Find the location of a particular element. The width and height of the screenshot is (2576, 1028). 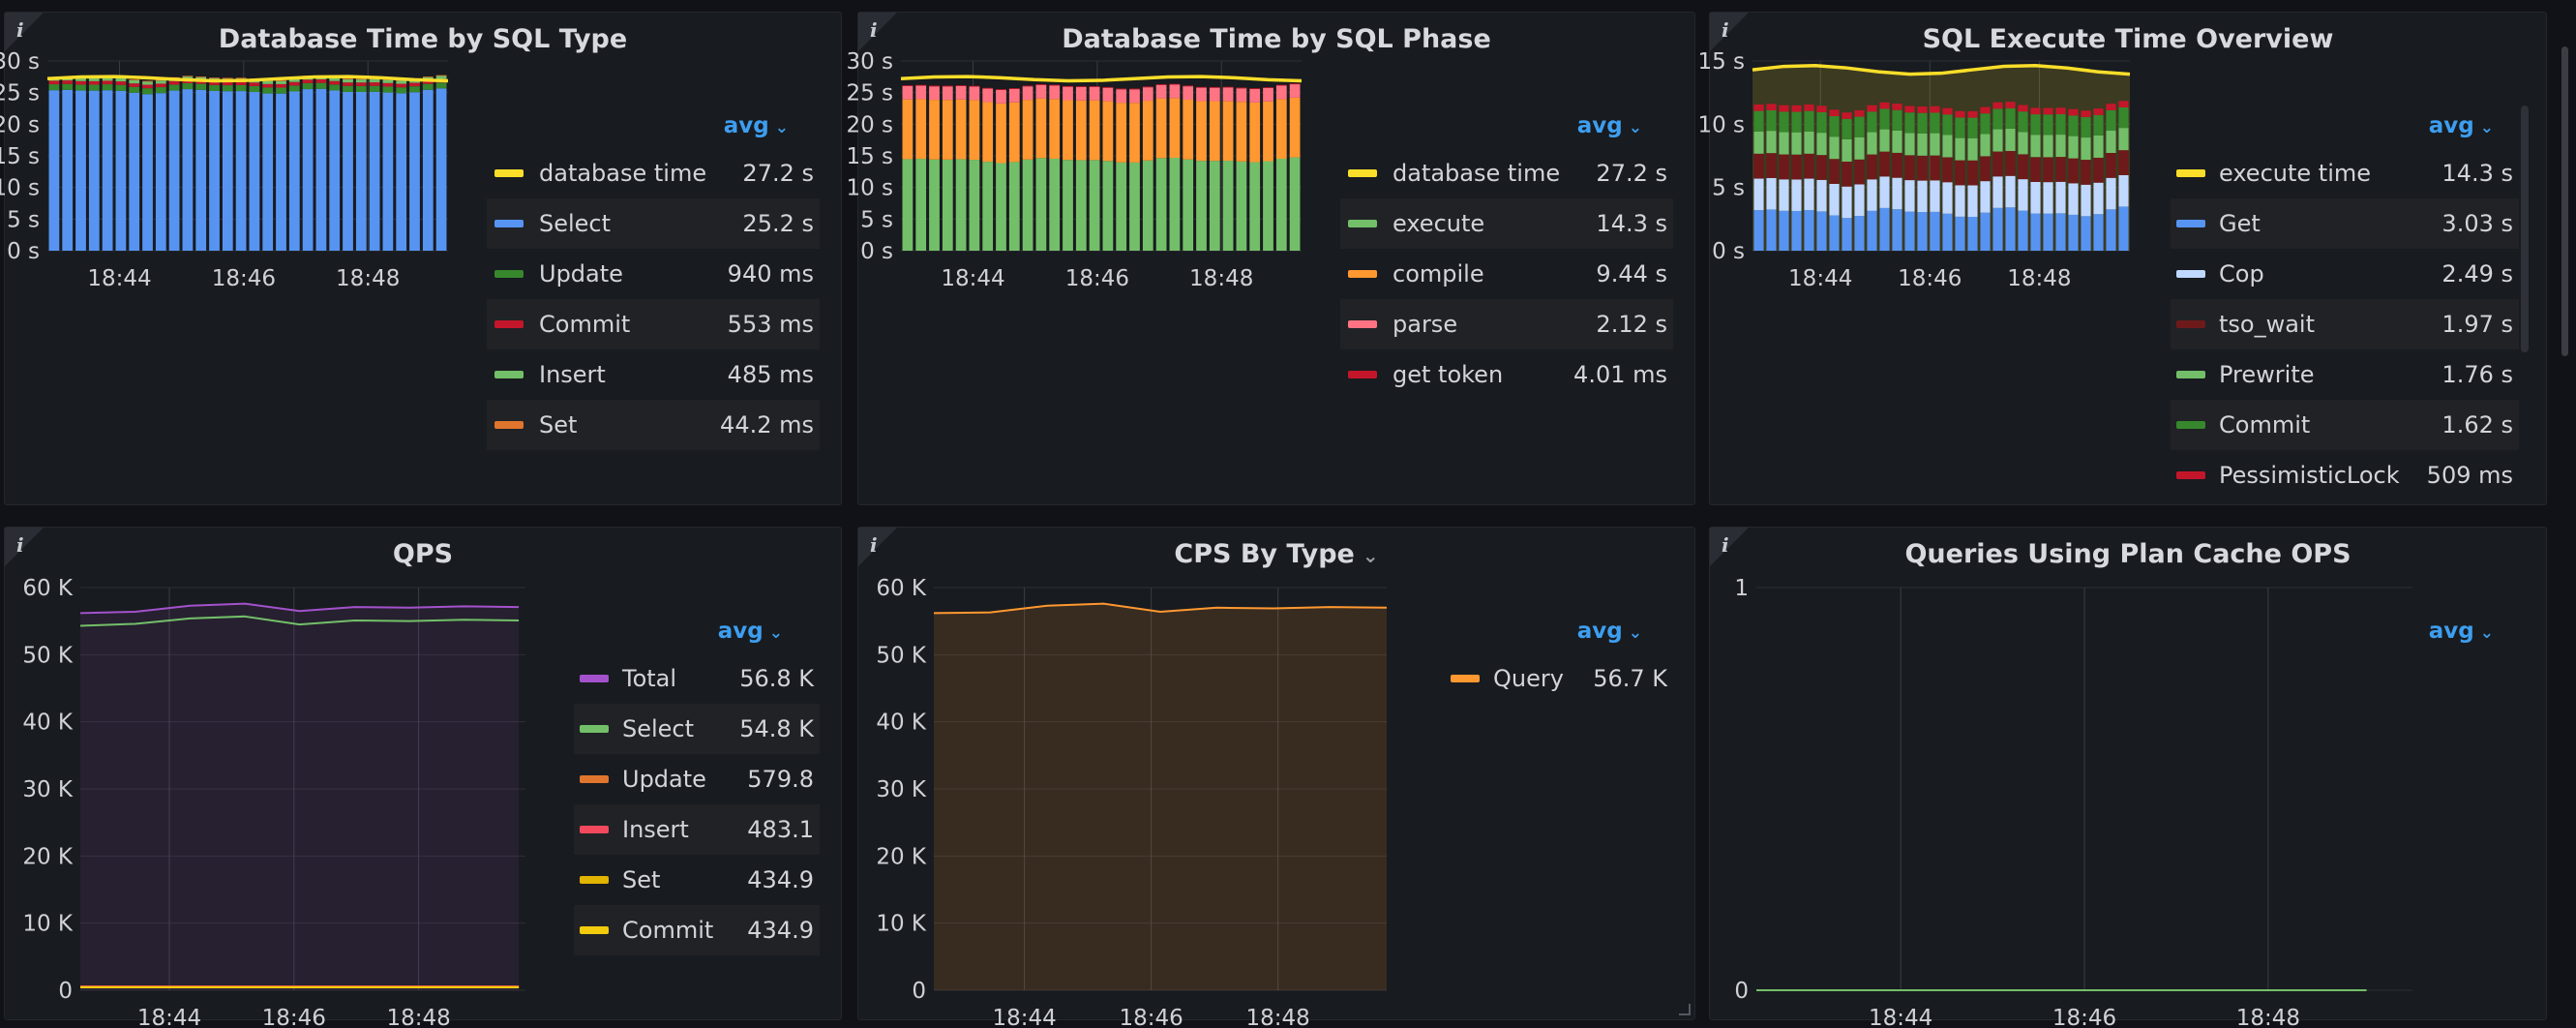

bar-segment-update is located at coordinates (388, 89).